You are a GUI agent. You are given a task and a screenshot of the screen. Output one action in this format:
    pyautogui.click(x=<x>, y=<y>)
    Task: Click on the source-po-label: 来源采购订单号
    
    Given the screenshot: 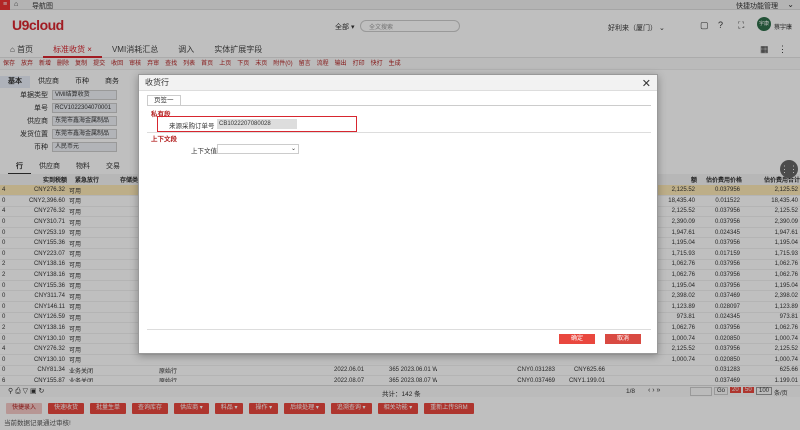 What is the action you would take?
    pyautogui.click(x=192, y=126)
    